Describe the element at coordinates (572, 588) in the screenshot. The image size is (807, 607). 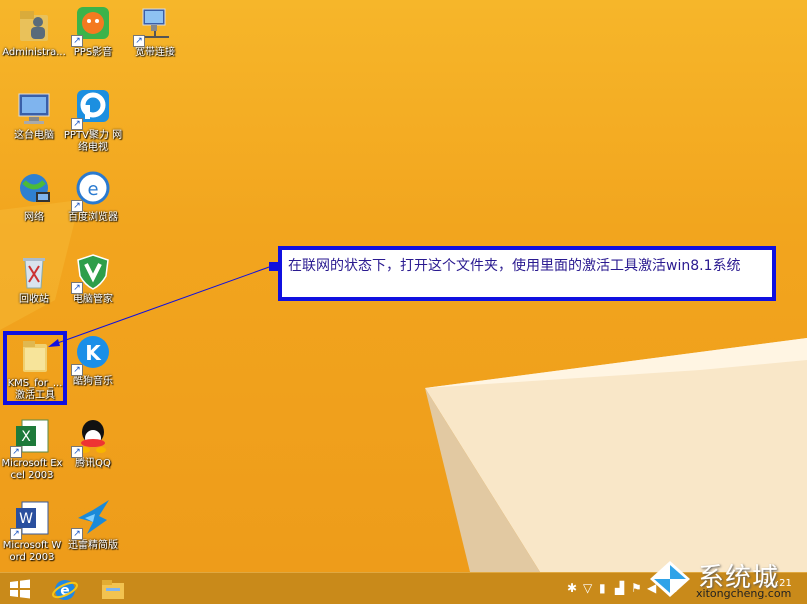
I see `bluetooth-icon: ✱` at that location.